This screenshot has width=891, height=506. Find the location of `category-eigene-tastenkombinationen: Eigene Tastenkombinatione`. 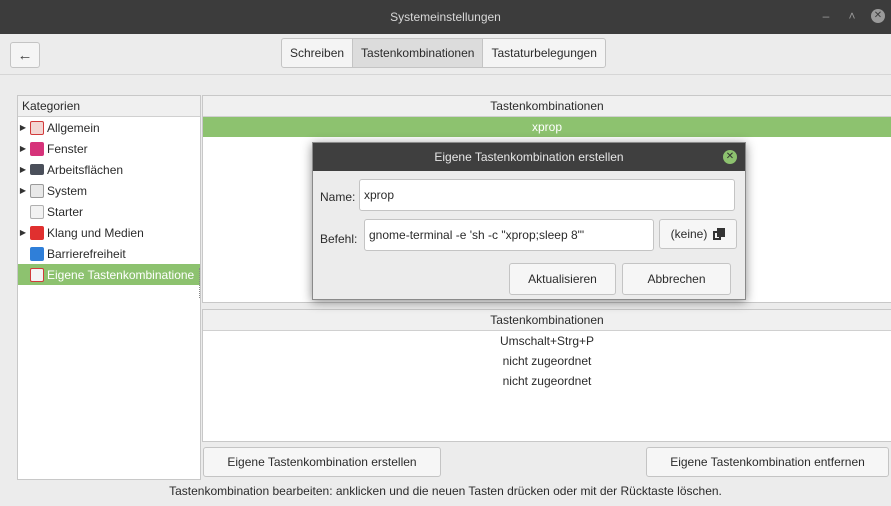

category-eigene-tastenkombinationen: Eigene Tastenkombinatione is located at coordinates (109, 274).